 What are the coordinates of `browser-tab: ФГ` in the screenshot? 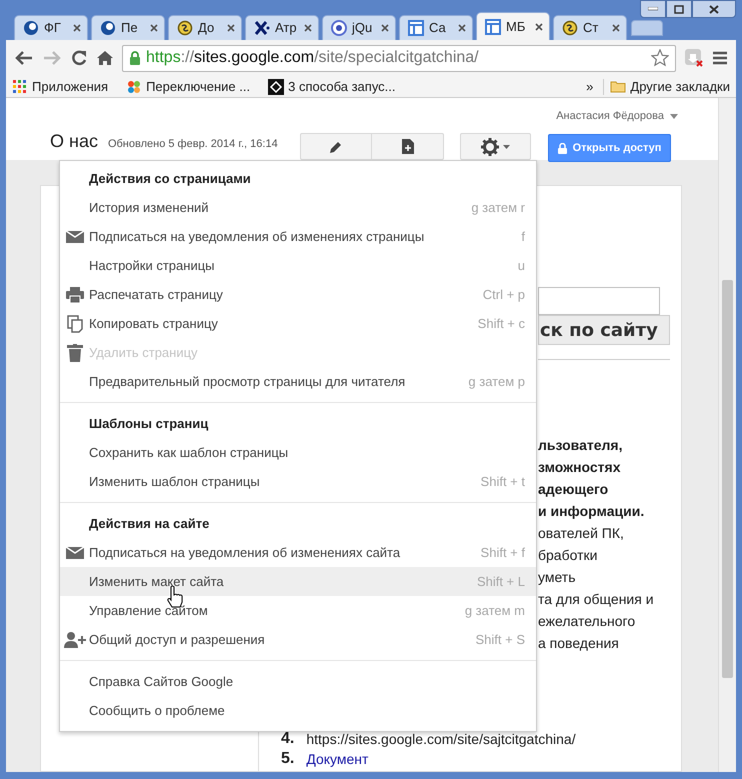 It's located at (51, 27).